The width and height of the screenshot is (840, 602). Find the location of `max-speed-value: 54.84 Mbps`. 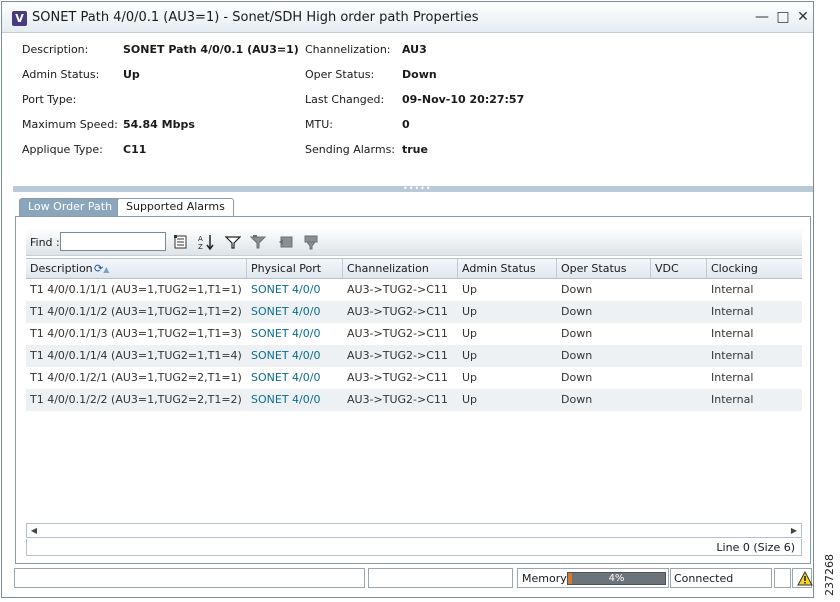

max-speed-value: 54.84 Mbps is located at coordinates (159, 124).